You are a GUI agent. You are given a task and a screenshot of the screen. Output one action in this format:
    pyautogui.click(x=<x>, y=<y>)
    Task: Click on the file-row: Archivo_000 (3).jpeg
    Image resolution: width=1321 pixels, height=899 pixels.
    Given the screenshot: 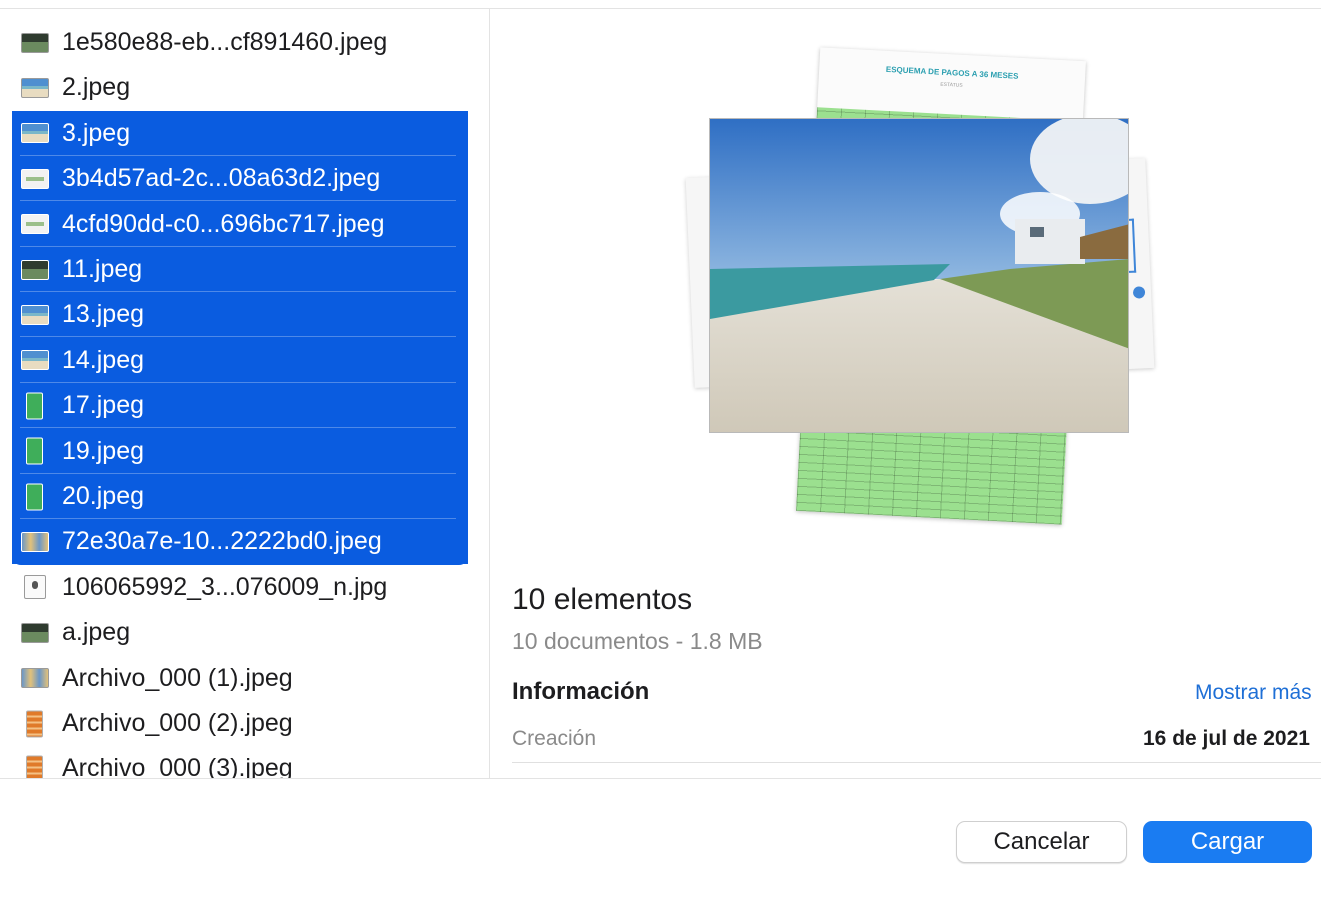 What is the action you would take?
    pyautogui.click(x=240, y=762)
    